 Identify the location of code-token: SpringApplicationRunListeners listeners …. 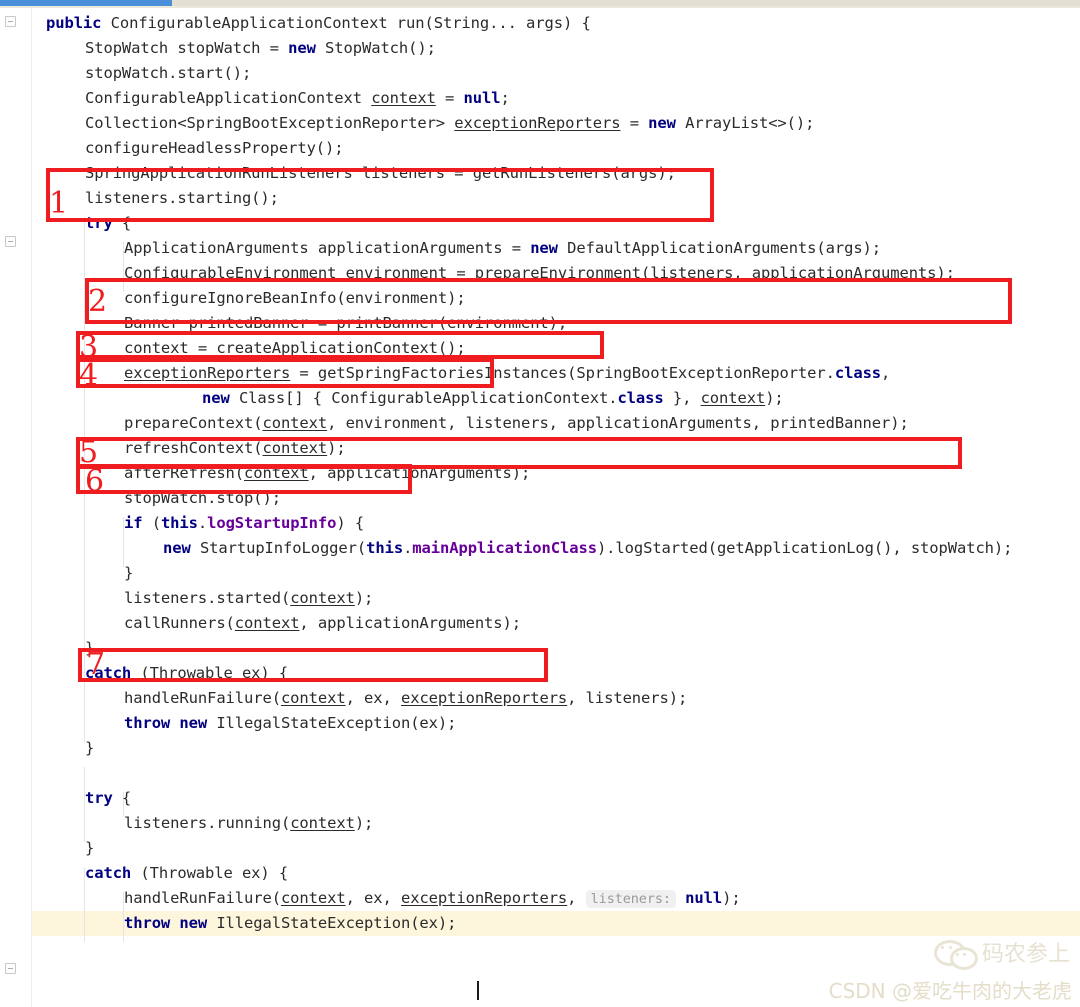
(380, 173).